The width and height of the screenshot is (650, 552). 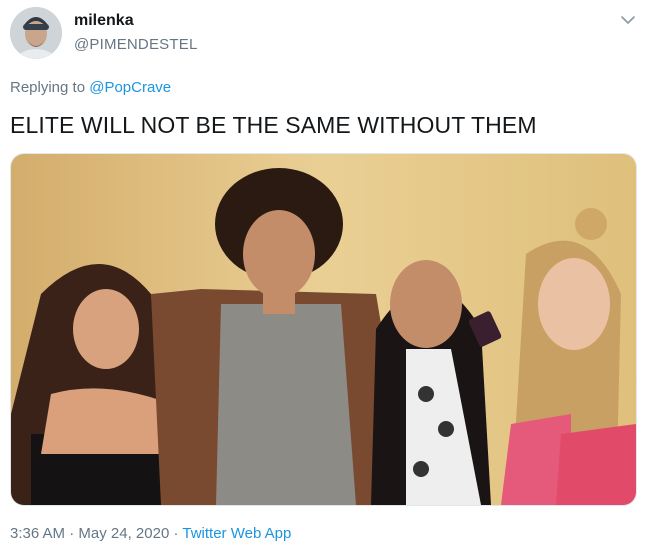 What do you see at coordinates (130, 87) in the screenshot?
I see `reply-target-link: @PopCrave` at bounding box center [130, 87].